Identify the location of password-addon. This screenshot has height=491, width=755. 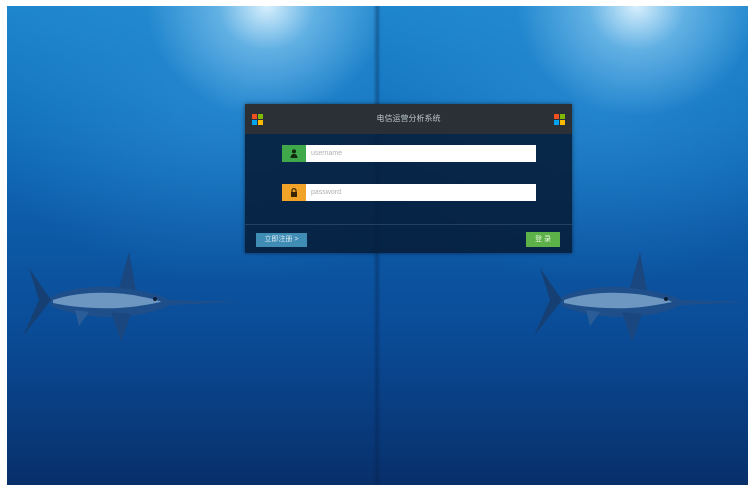
(294, 192).